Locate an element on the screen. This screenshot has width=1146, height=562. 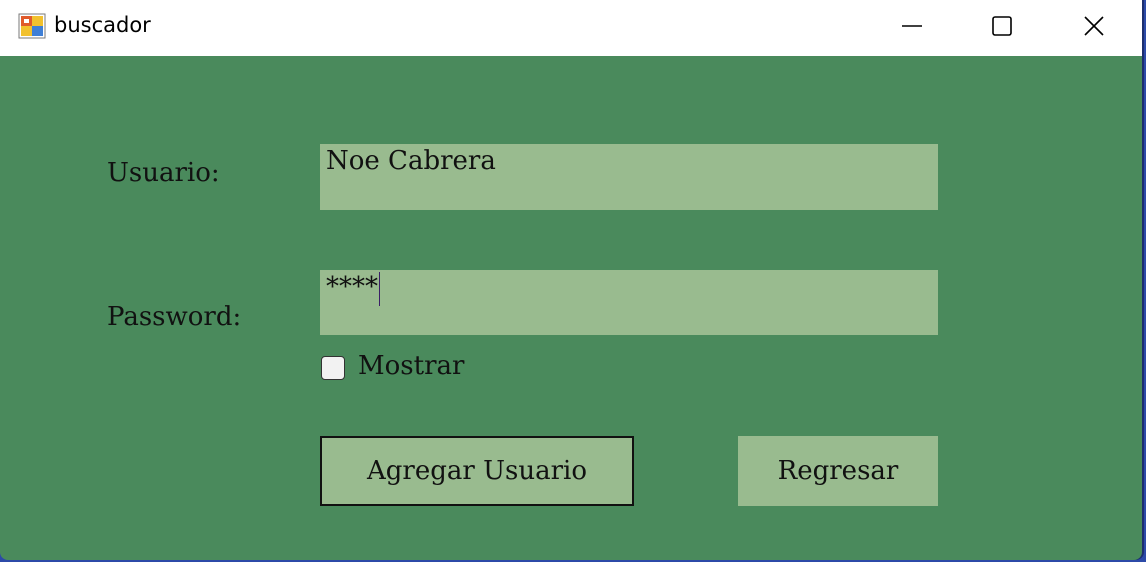
agregar-usuario-button-label: Agregar Usuario is located at coordinates (477, 471).